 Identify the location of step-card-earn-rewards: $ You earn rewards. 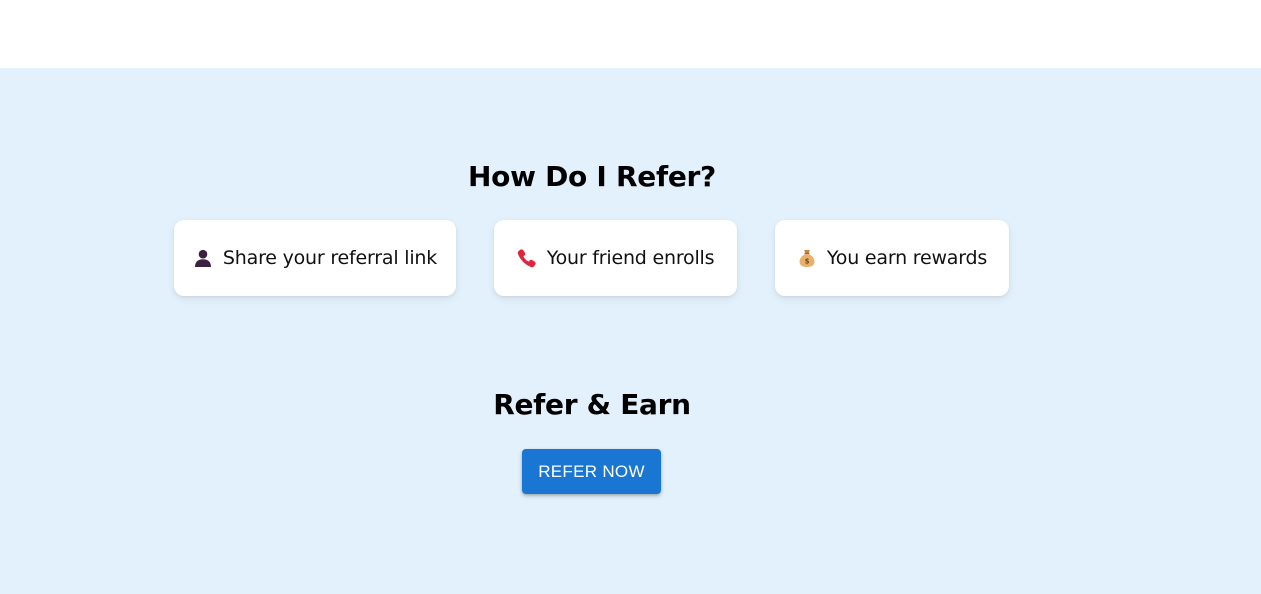
(892, 258).